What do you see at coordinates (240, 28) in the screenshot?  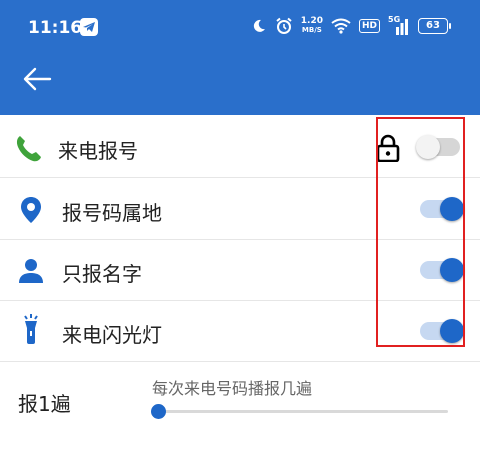 I see `status-bar: 11:16 1.20 MB/S HD 5G 63` at bounding box center [240, 28].